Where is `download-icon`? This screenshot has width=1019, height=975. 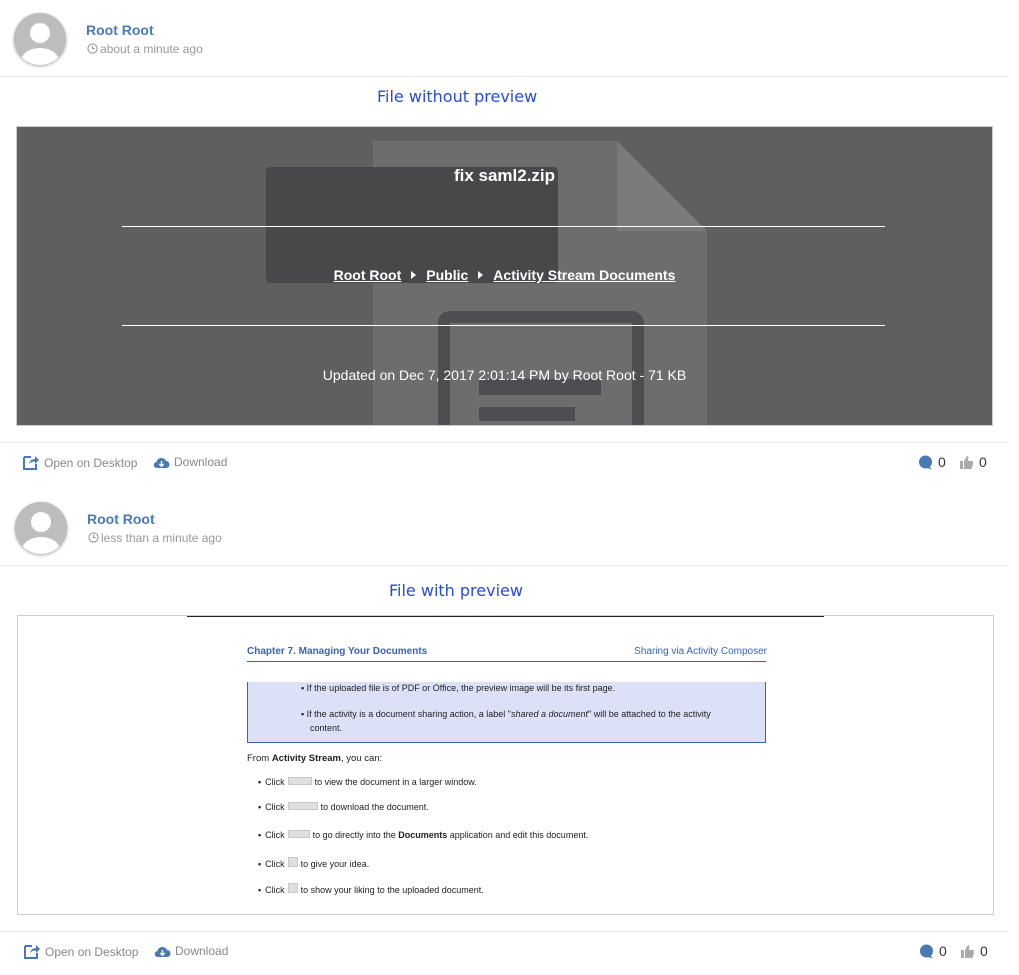
download-icon is located at coordinates (302, 806).